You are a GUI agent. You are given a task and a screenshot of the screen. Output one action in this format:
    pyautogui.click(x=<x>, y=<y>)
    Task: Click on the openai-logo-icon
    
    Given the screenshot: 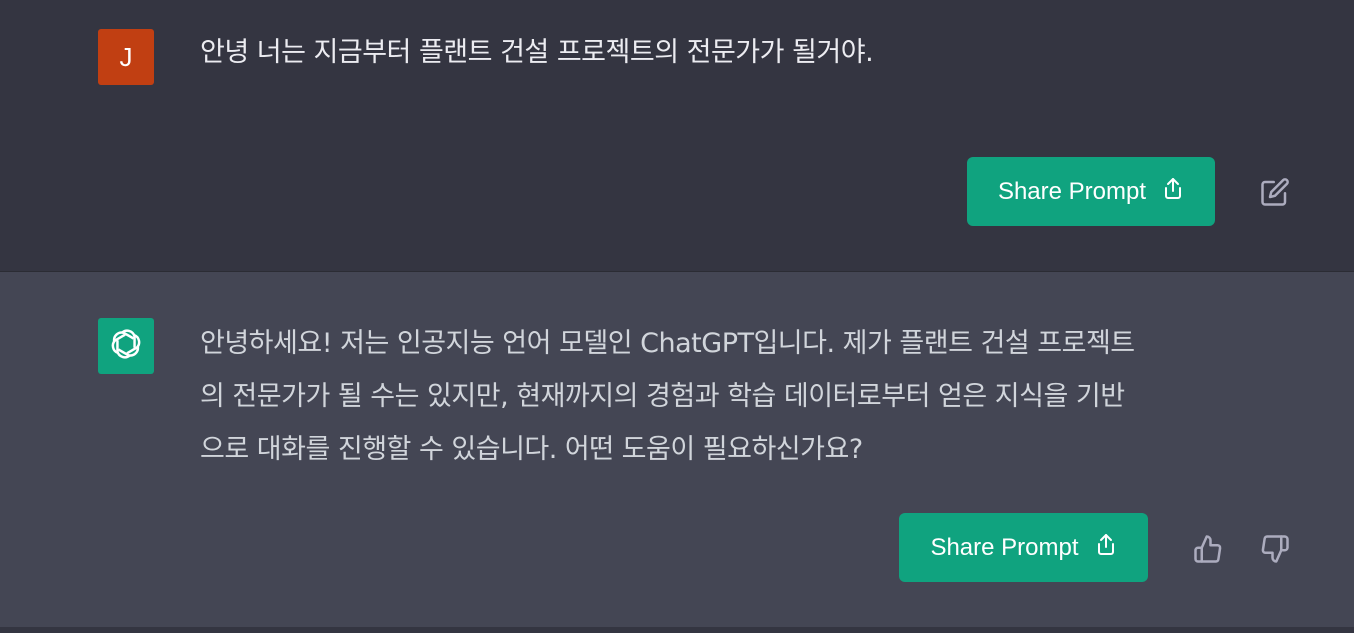 What is the action you would take?
    pyautogui.click(x=126, y=346)
    